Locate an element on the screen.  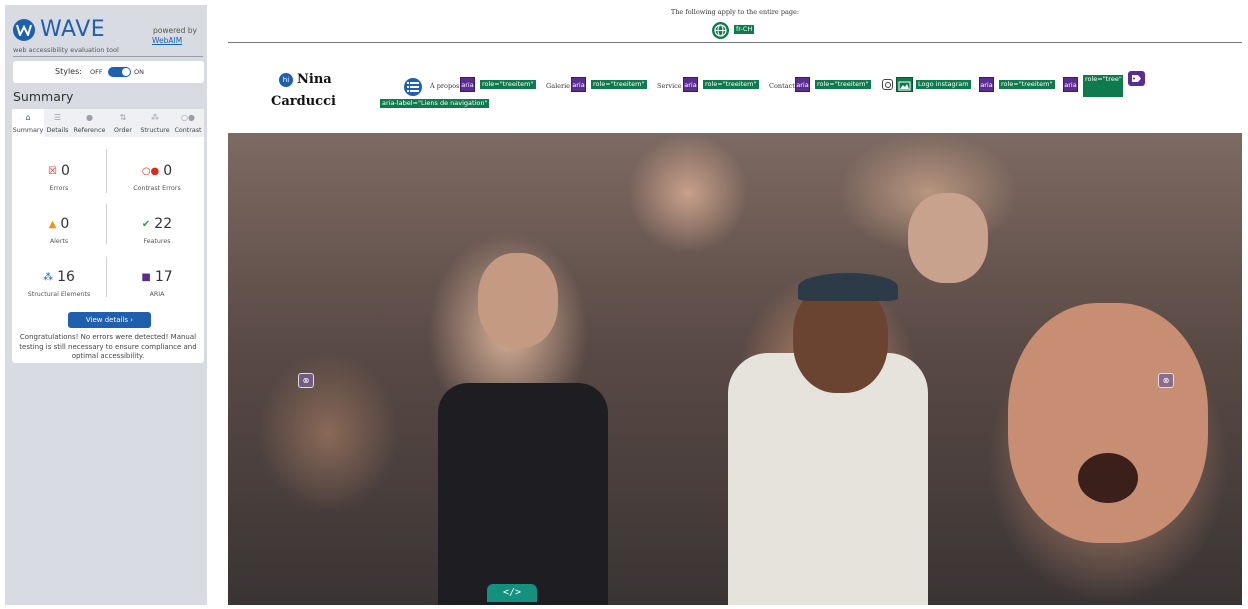
structural-label: Structural Elements is located at coordinates (59, 294).